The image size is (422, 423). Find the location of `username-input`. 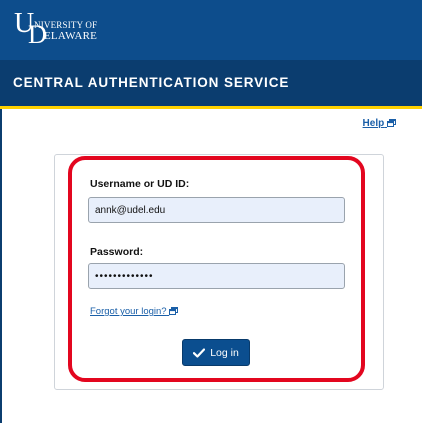

username-input is located at coordinates (216, 210).